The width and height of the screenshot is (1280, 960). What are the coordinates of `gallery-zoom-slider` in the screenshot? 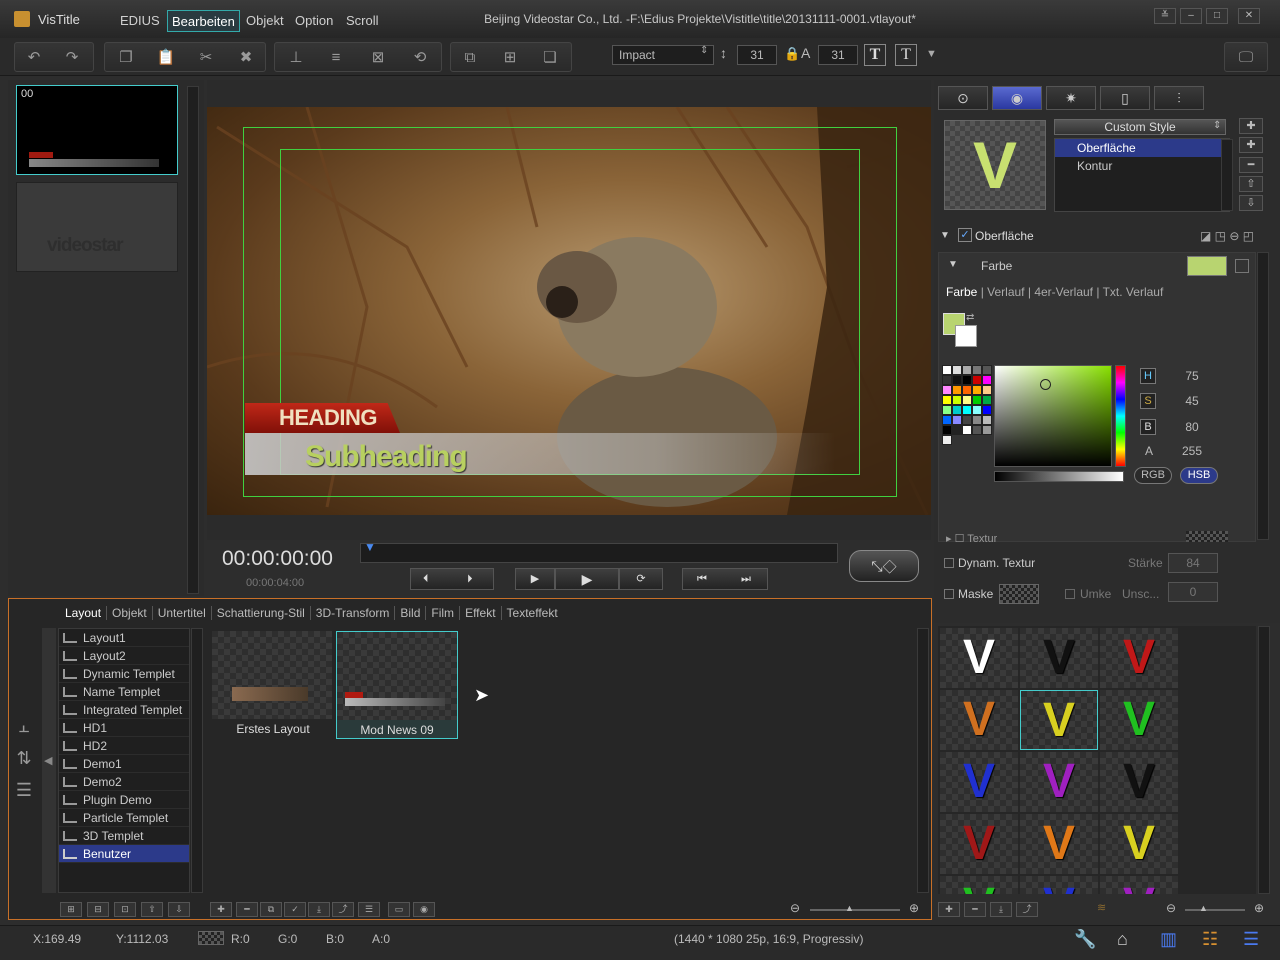 It's located at (855, 910).